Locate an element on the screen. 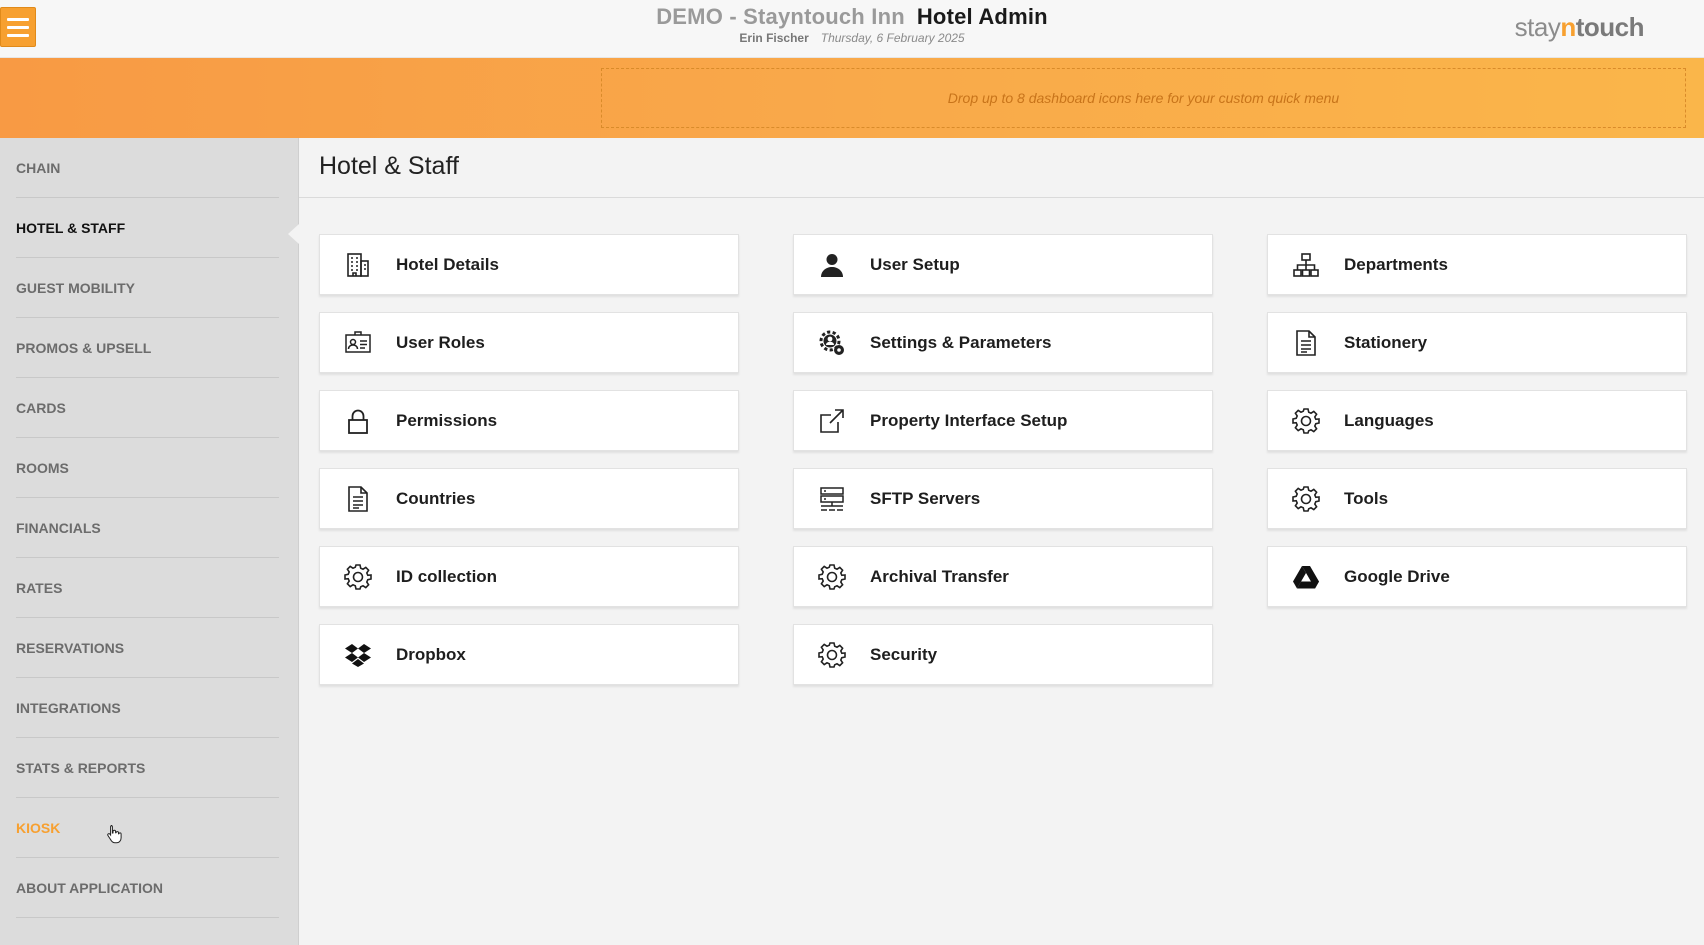  tile-settings-parameters: Settings & Parameters is located at coordinates (1003, 342).